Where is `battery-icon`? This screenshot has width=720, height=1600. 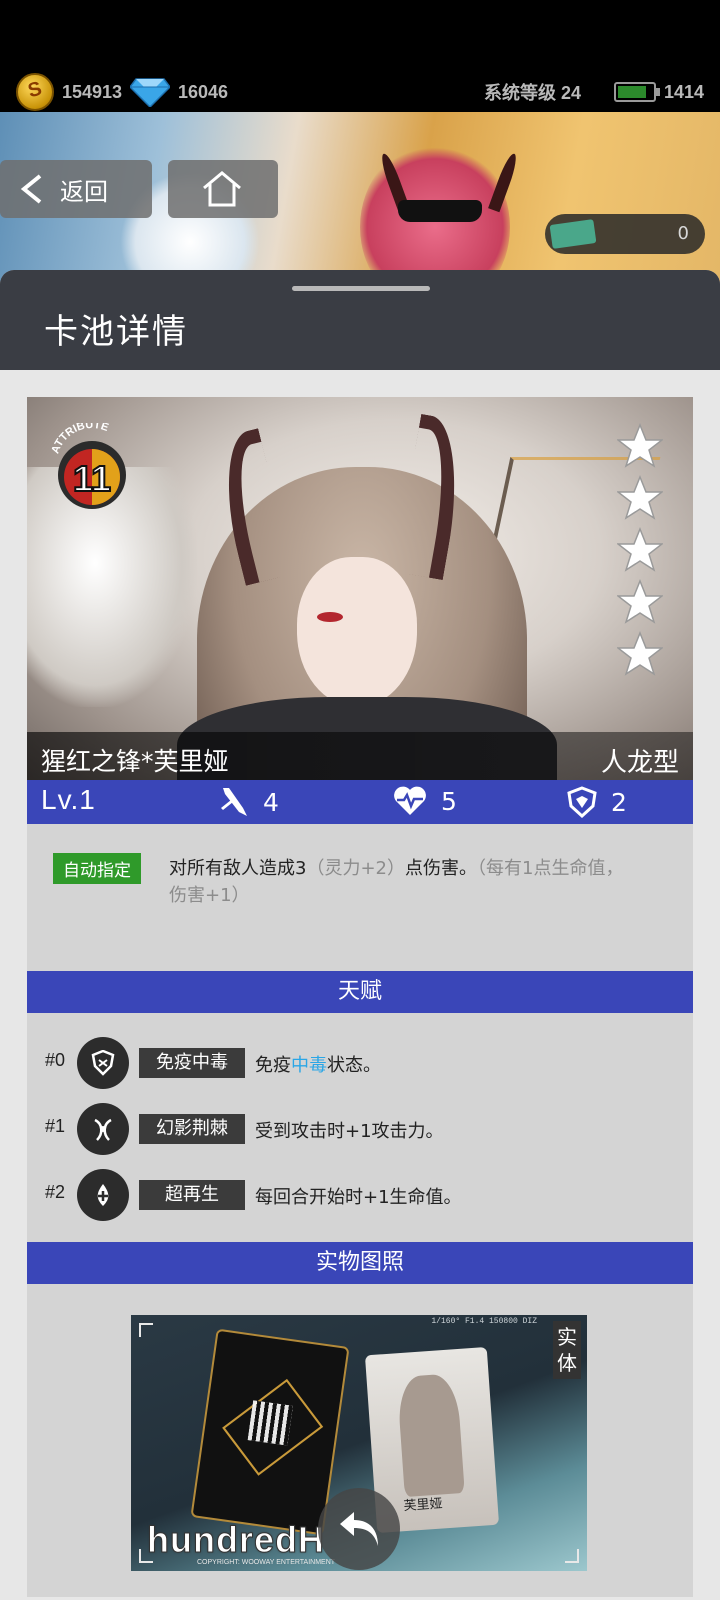
battery-icon is located at coordinates (637, 92).